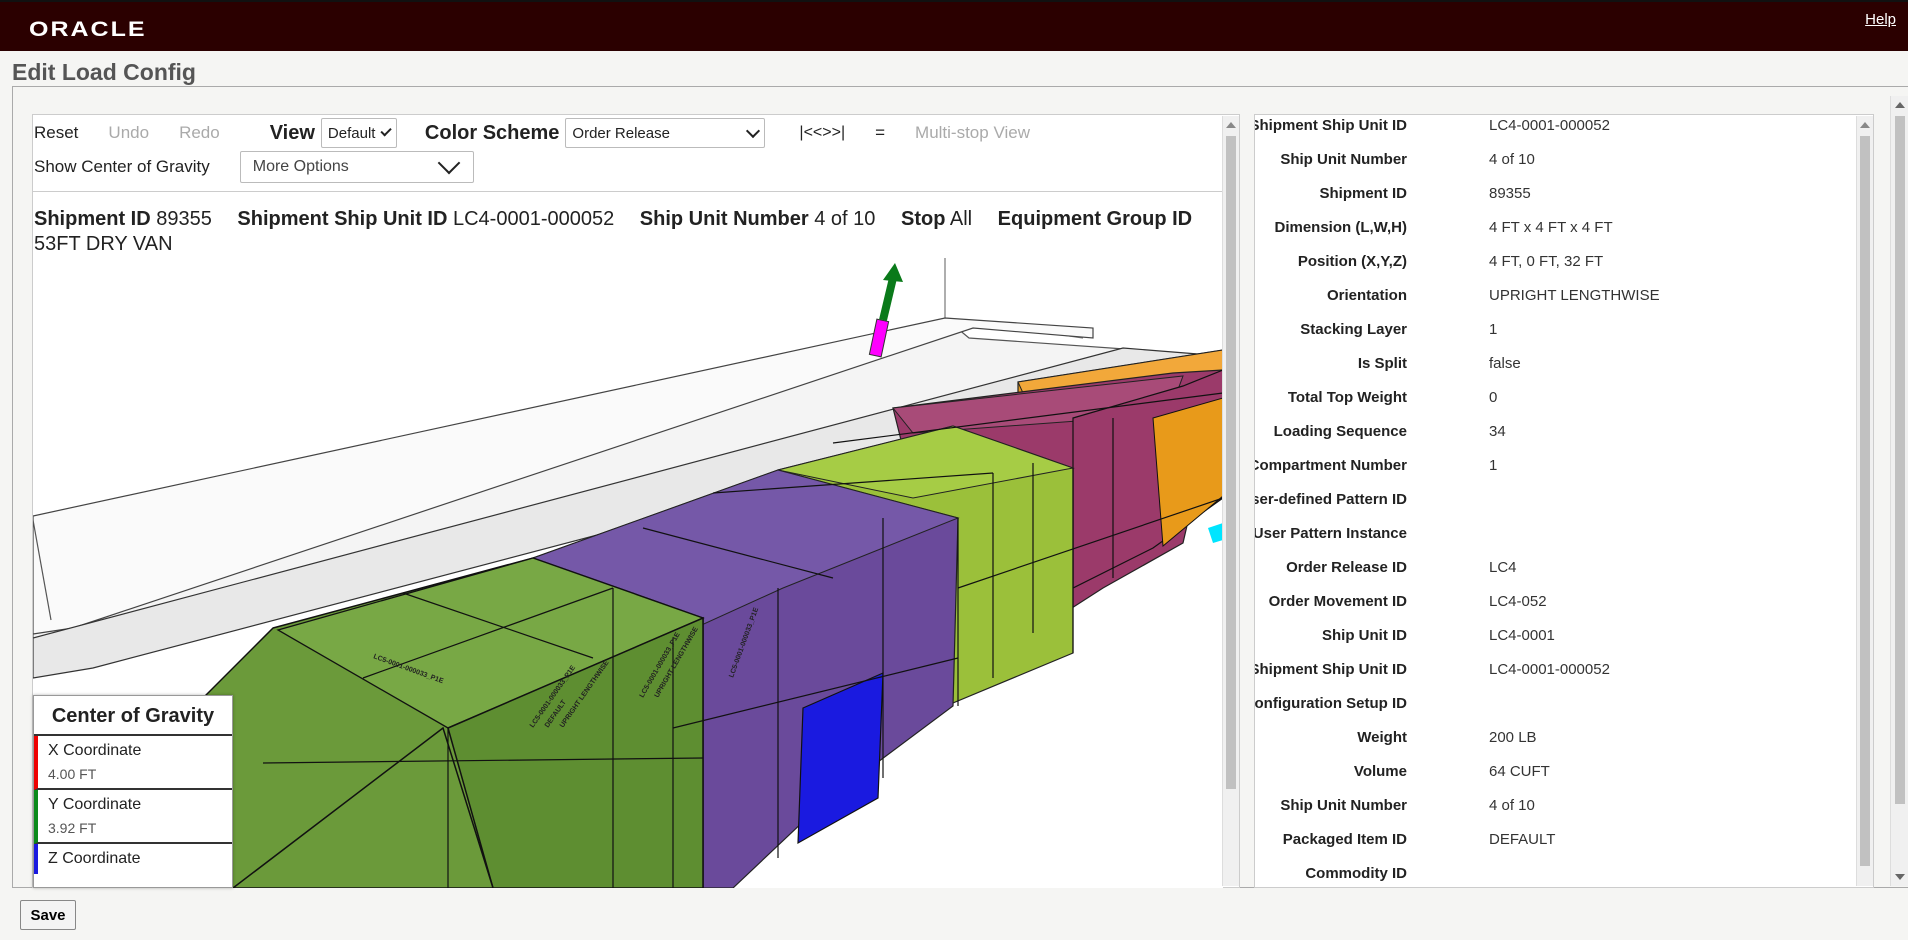 This screenshot has width=1908, height=940. What do you see at coordinates (103, 244) in the screenshot?
I see `equipment-value: 53FT DRY VAN` at bounding box center [103, 244].